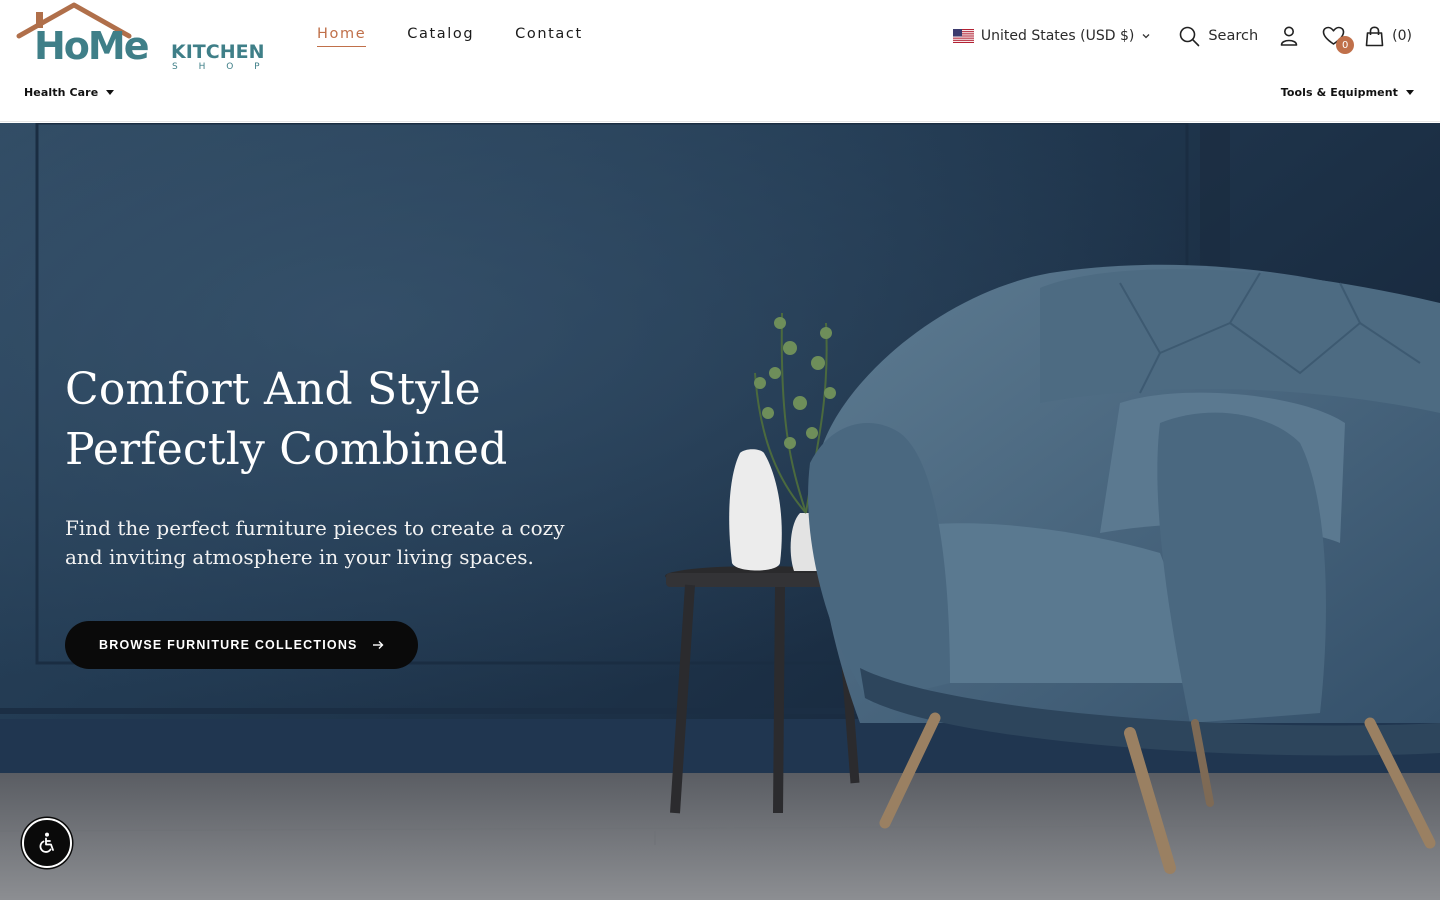  What do you see at coordinates (963, 36) in the screenshot?
I see `us-flag-icon` at bounding box center [963, 36].